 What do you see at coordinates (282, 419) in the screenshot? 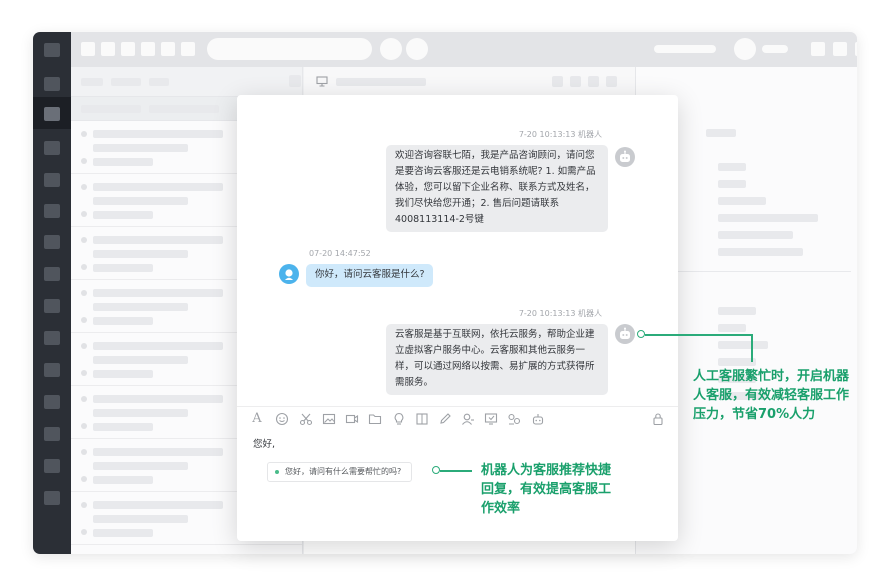
I see `emoji-icon` at bounding box center [282, 419].